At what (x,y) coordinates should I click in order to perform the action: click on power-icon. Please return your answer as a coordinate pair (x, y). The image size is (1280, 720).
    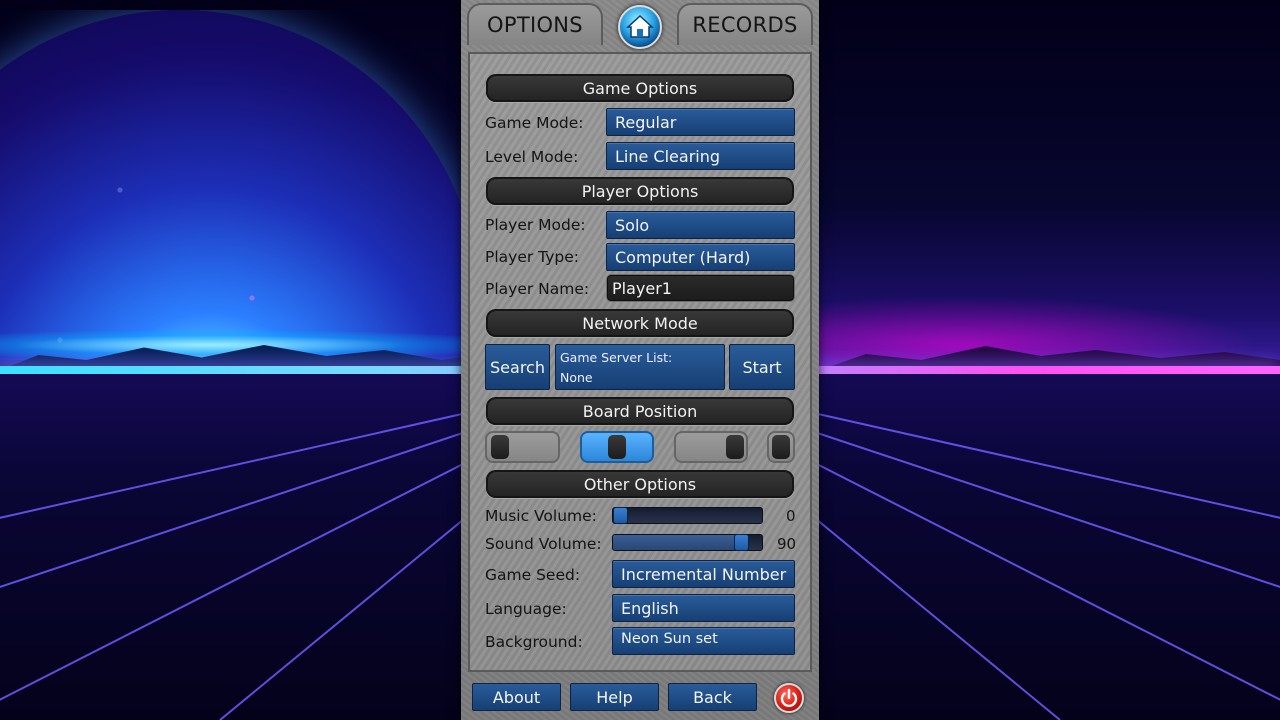
    Looking at the image, I should click on (789, 698).